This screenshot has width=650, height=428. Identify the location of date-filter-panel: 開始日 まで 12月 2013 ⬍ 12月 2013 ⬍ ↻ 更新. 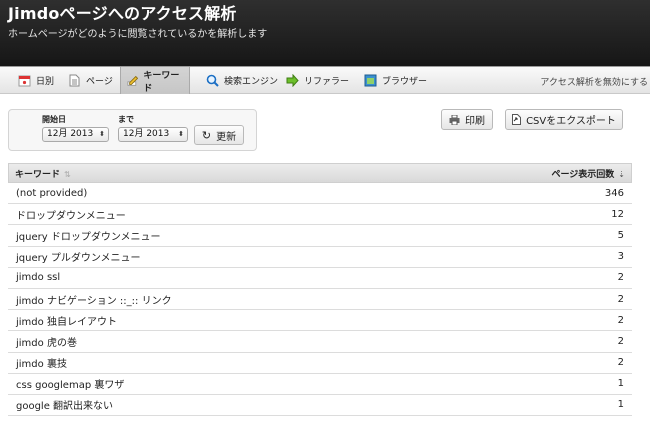
(132, 130).